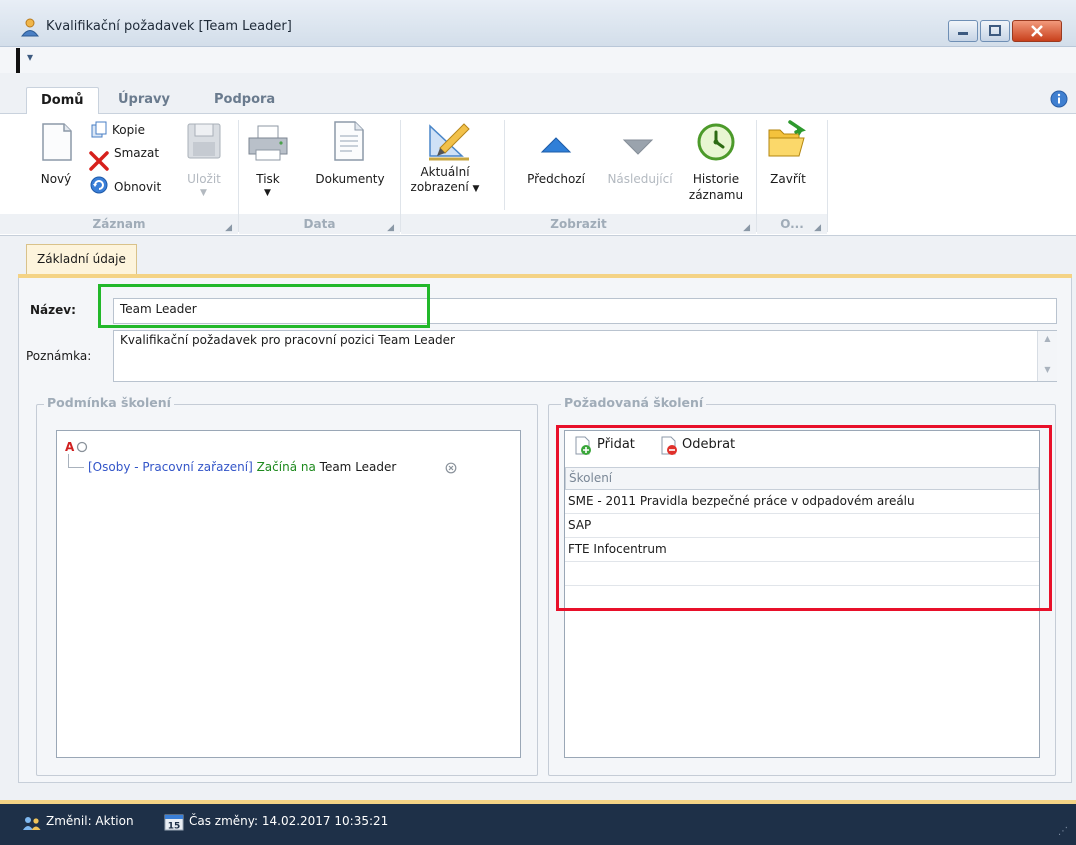 The height and width of the screenshot is (845, 1076). Describe the element at coordinates (451, 468) in the screenshot. I see `remove-condition-icon` at that location.